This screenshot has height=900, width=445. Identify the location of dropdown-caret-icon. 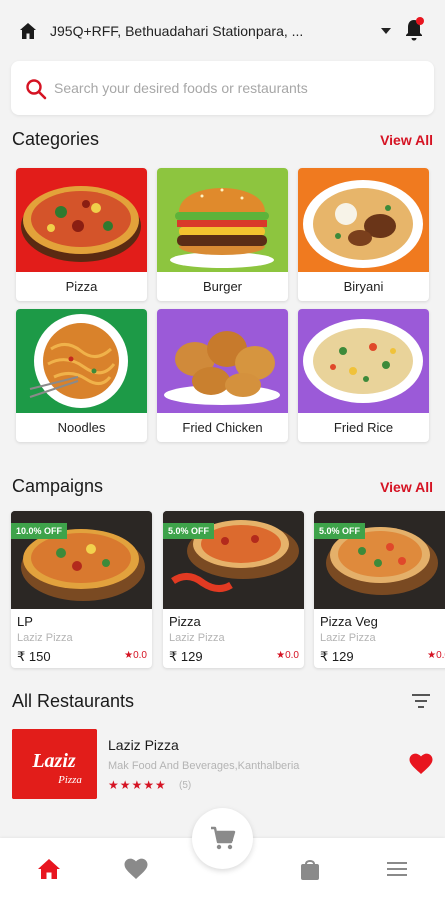
(386, 31).